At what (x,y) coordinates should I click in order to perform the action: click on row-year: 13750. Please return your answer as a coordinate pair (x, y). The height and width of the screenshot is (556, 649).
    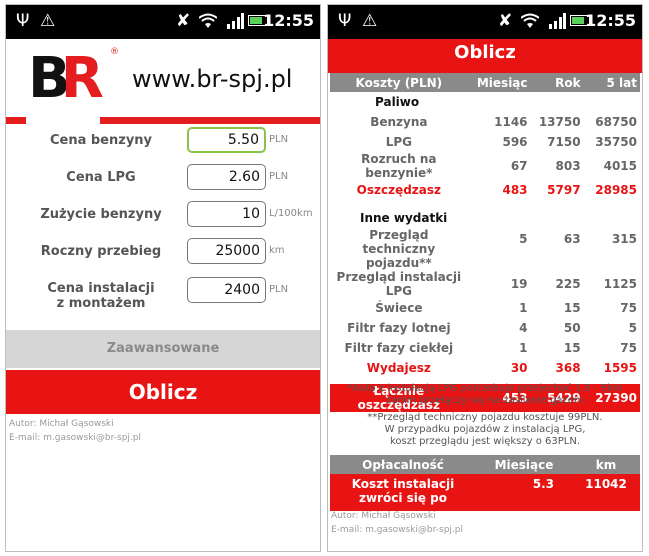
    Looking at the image, I should click on (559, 122).